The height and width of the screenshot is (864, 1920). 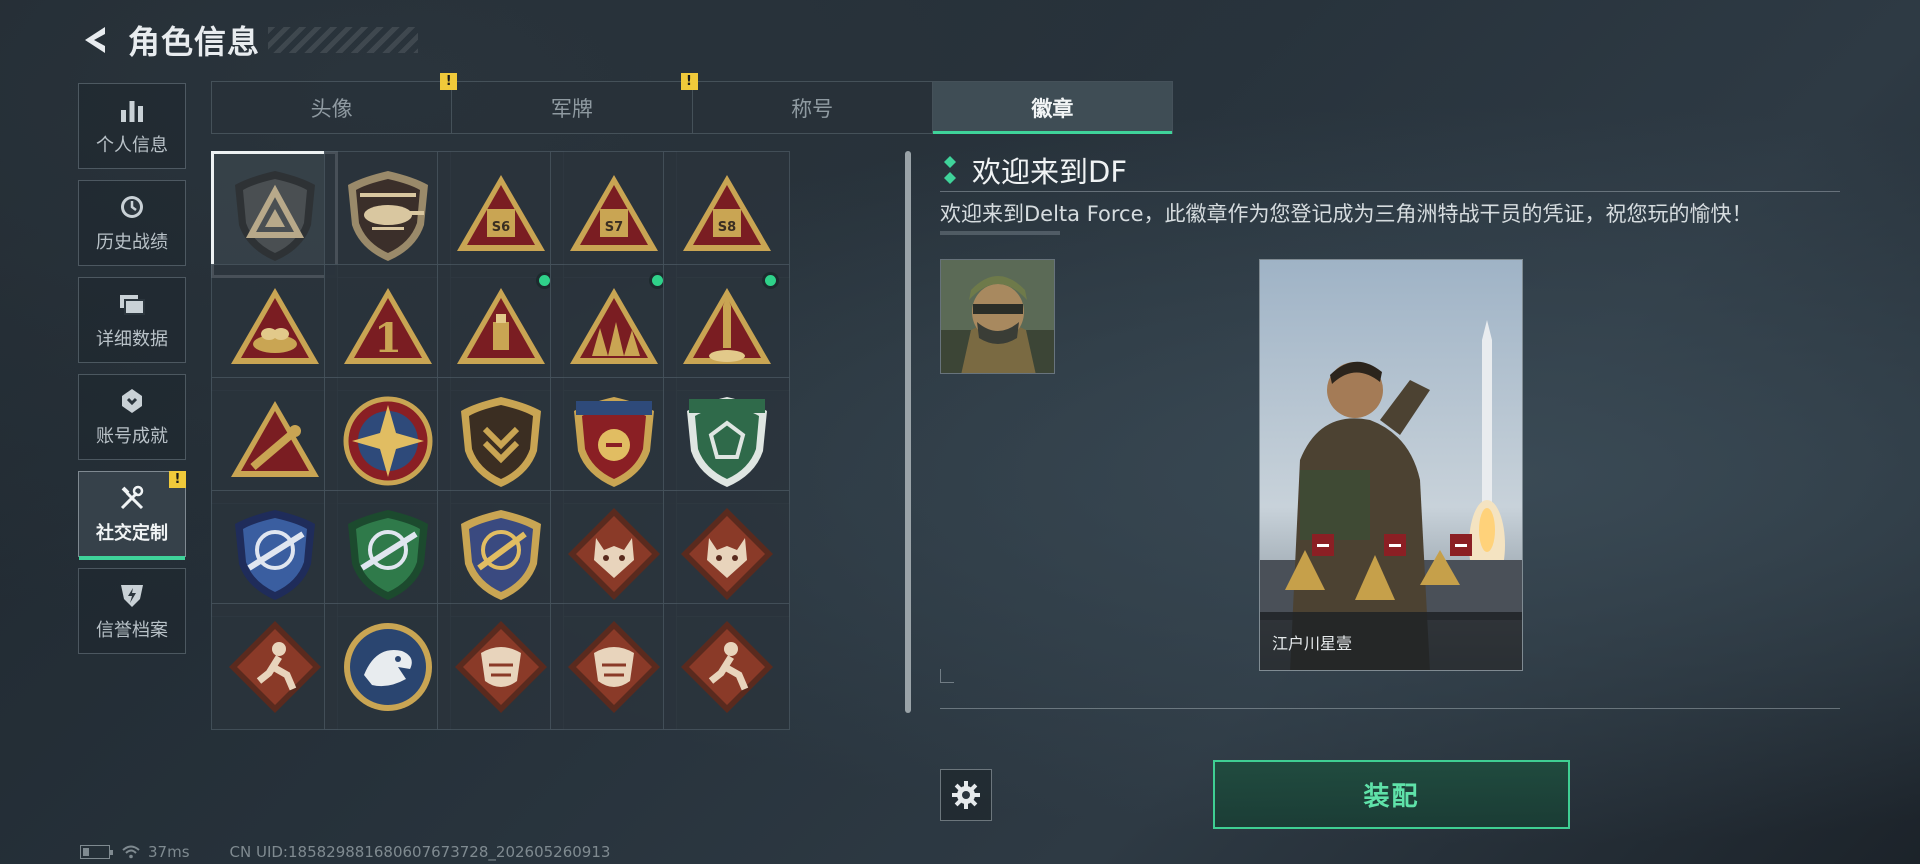 I want to click on sidebar-item-label: 账号成就, so click(x=132, y=436).